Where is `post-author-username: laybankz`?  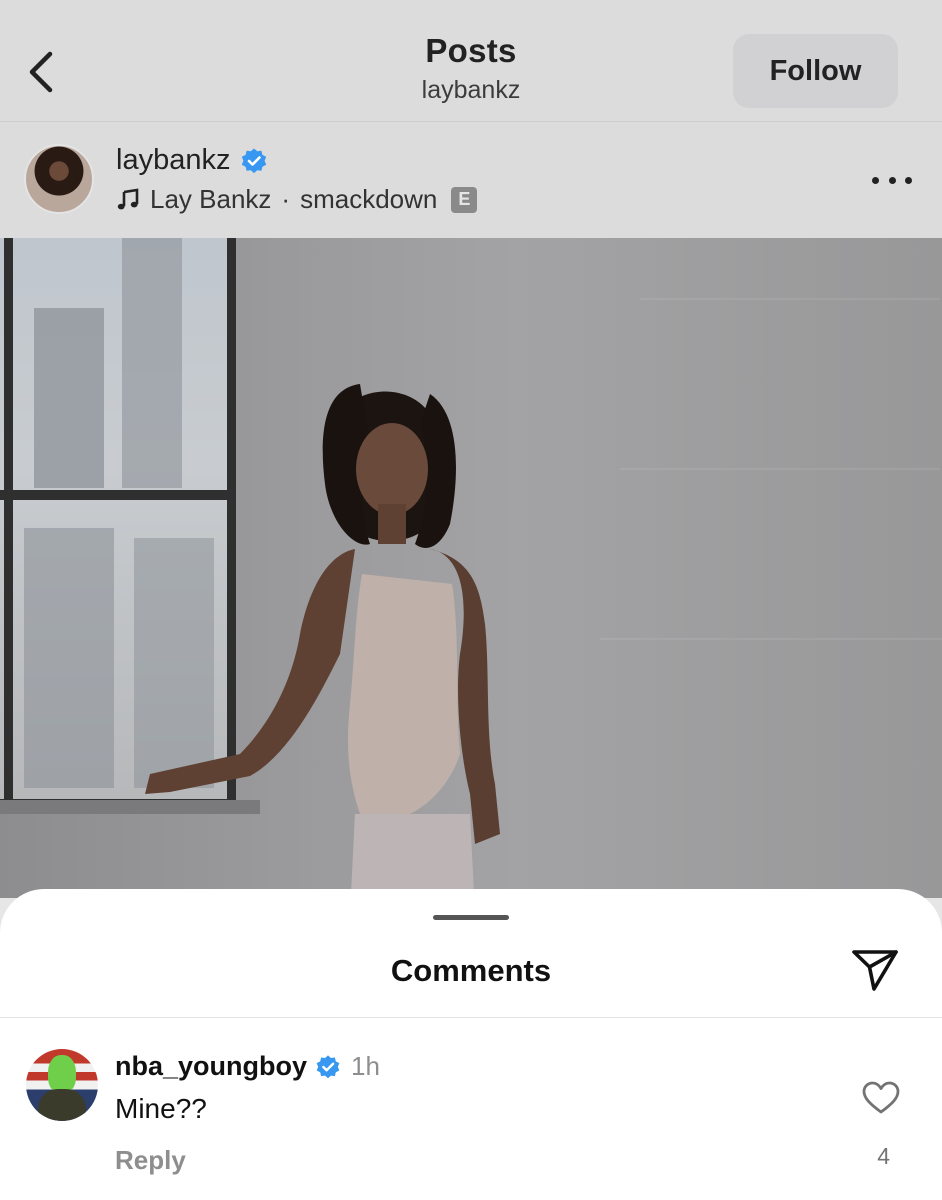
post-author-username: laybankz is located at coordinates (173, 160).